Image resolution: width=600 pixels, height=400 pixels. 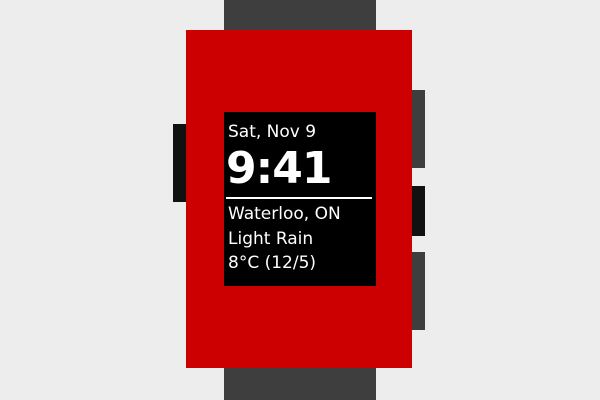 I want to click on divider, so click(x=299, y=198).